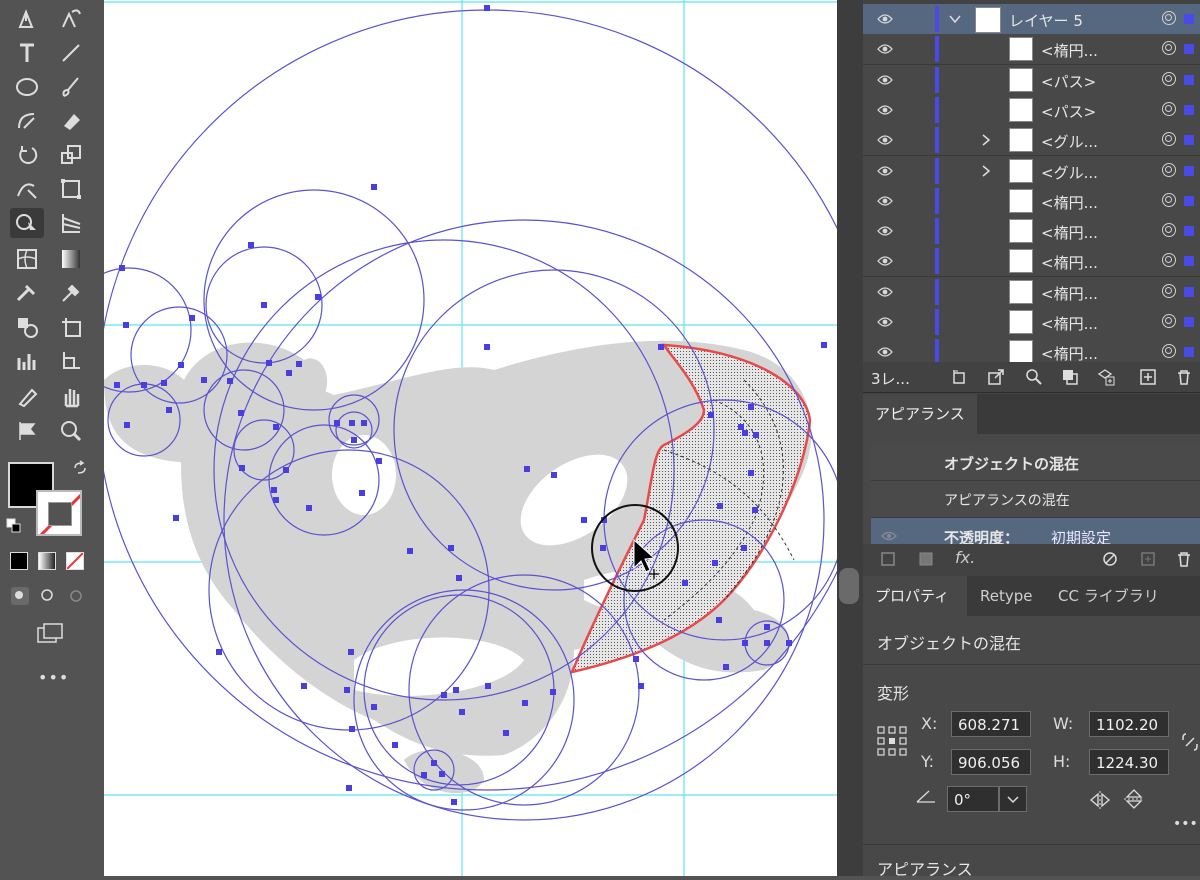 This screenshot has height=880, width=1200. I want to click on shape-builder-icon, so click(27, 223).